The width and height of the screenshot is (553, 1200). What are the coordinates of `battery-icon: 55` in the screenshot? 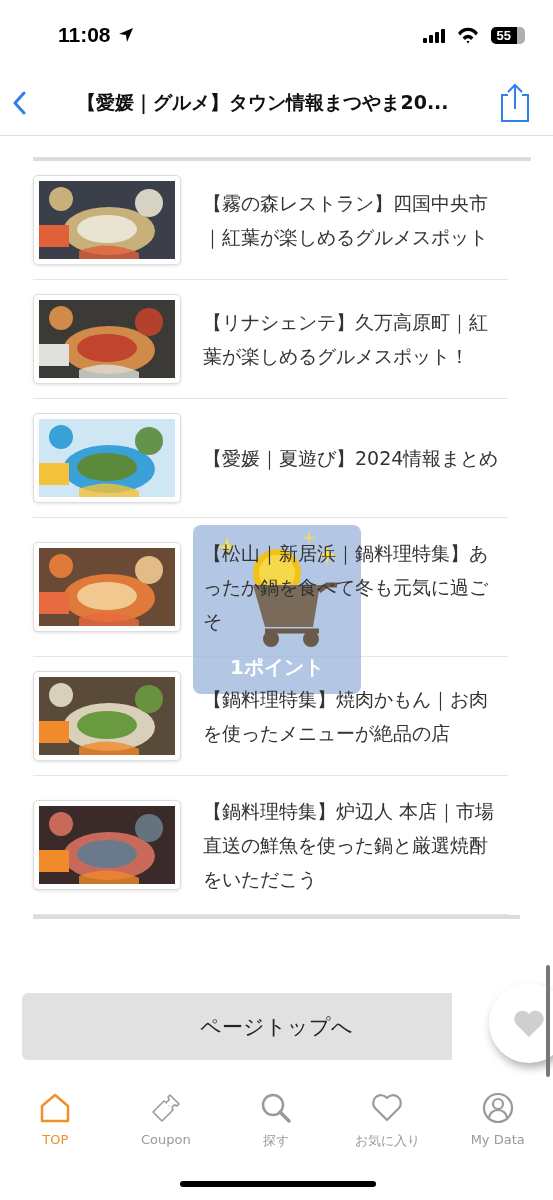 It's located at (507, 35).